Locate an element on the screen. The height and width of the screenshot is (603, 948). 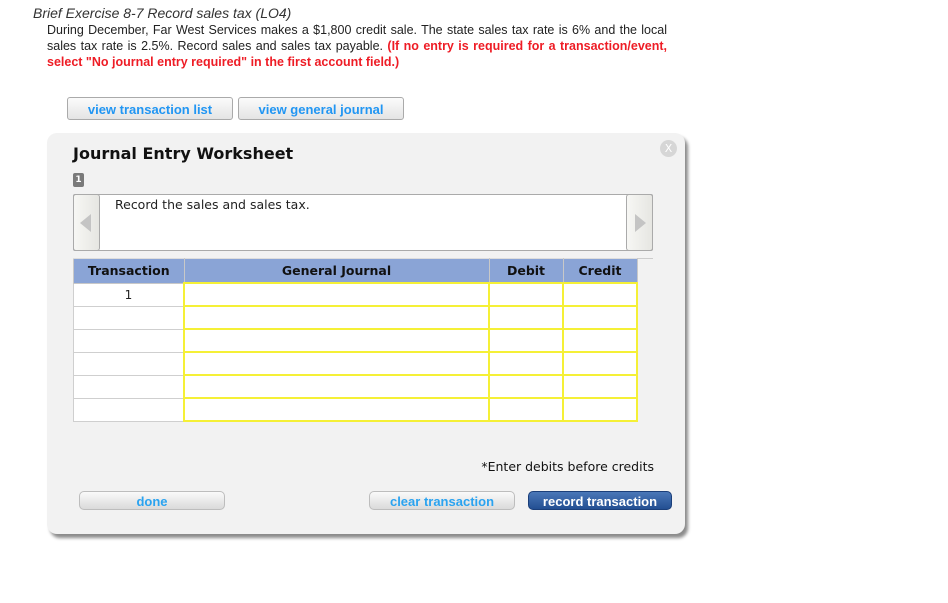
worksheet-title: Journal Entry Worksheet is located at coordinates (183, 153).